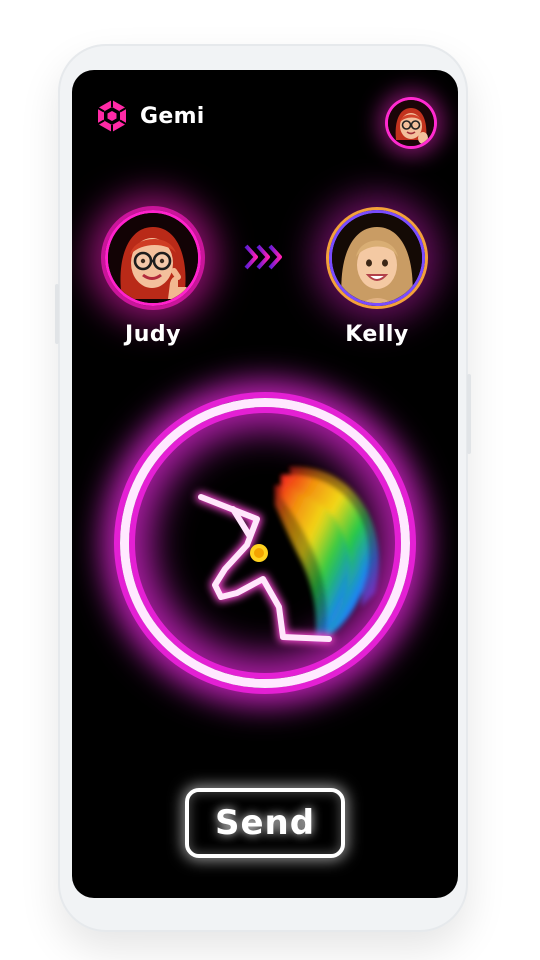 Image resolution: width=540 pixels, height=960 pixels. I want to click on memoji-red-hair-icon, so click(411, 123).